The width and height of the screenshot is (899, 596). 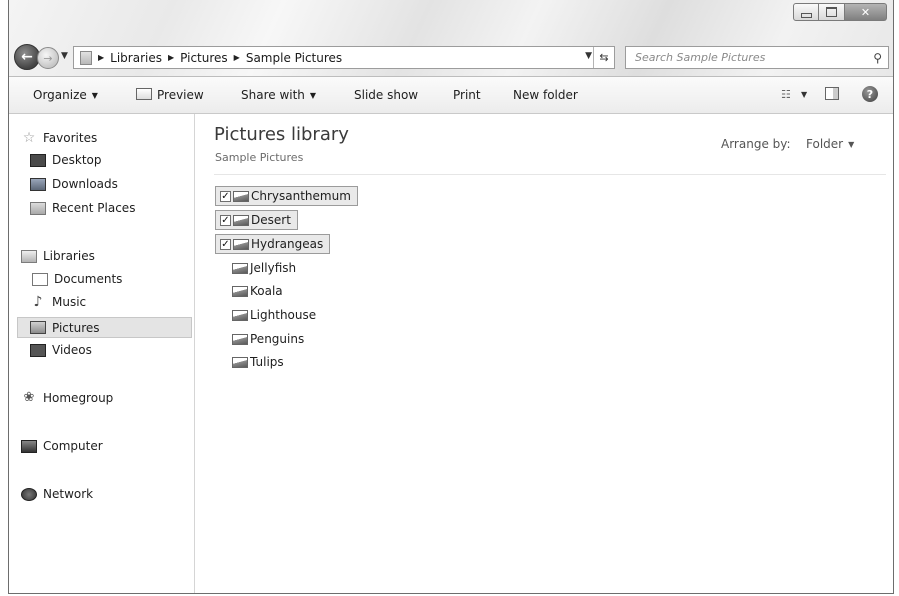 I want to click on close-button: ✕, so click(x=866, y=12).